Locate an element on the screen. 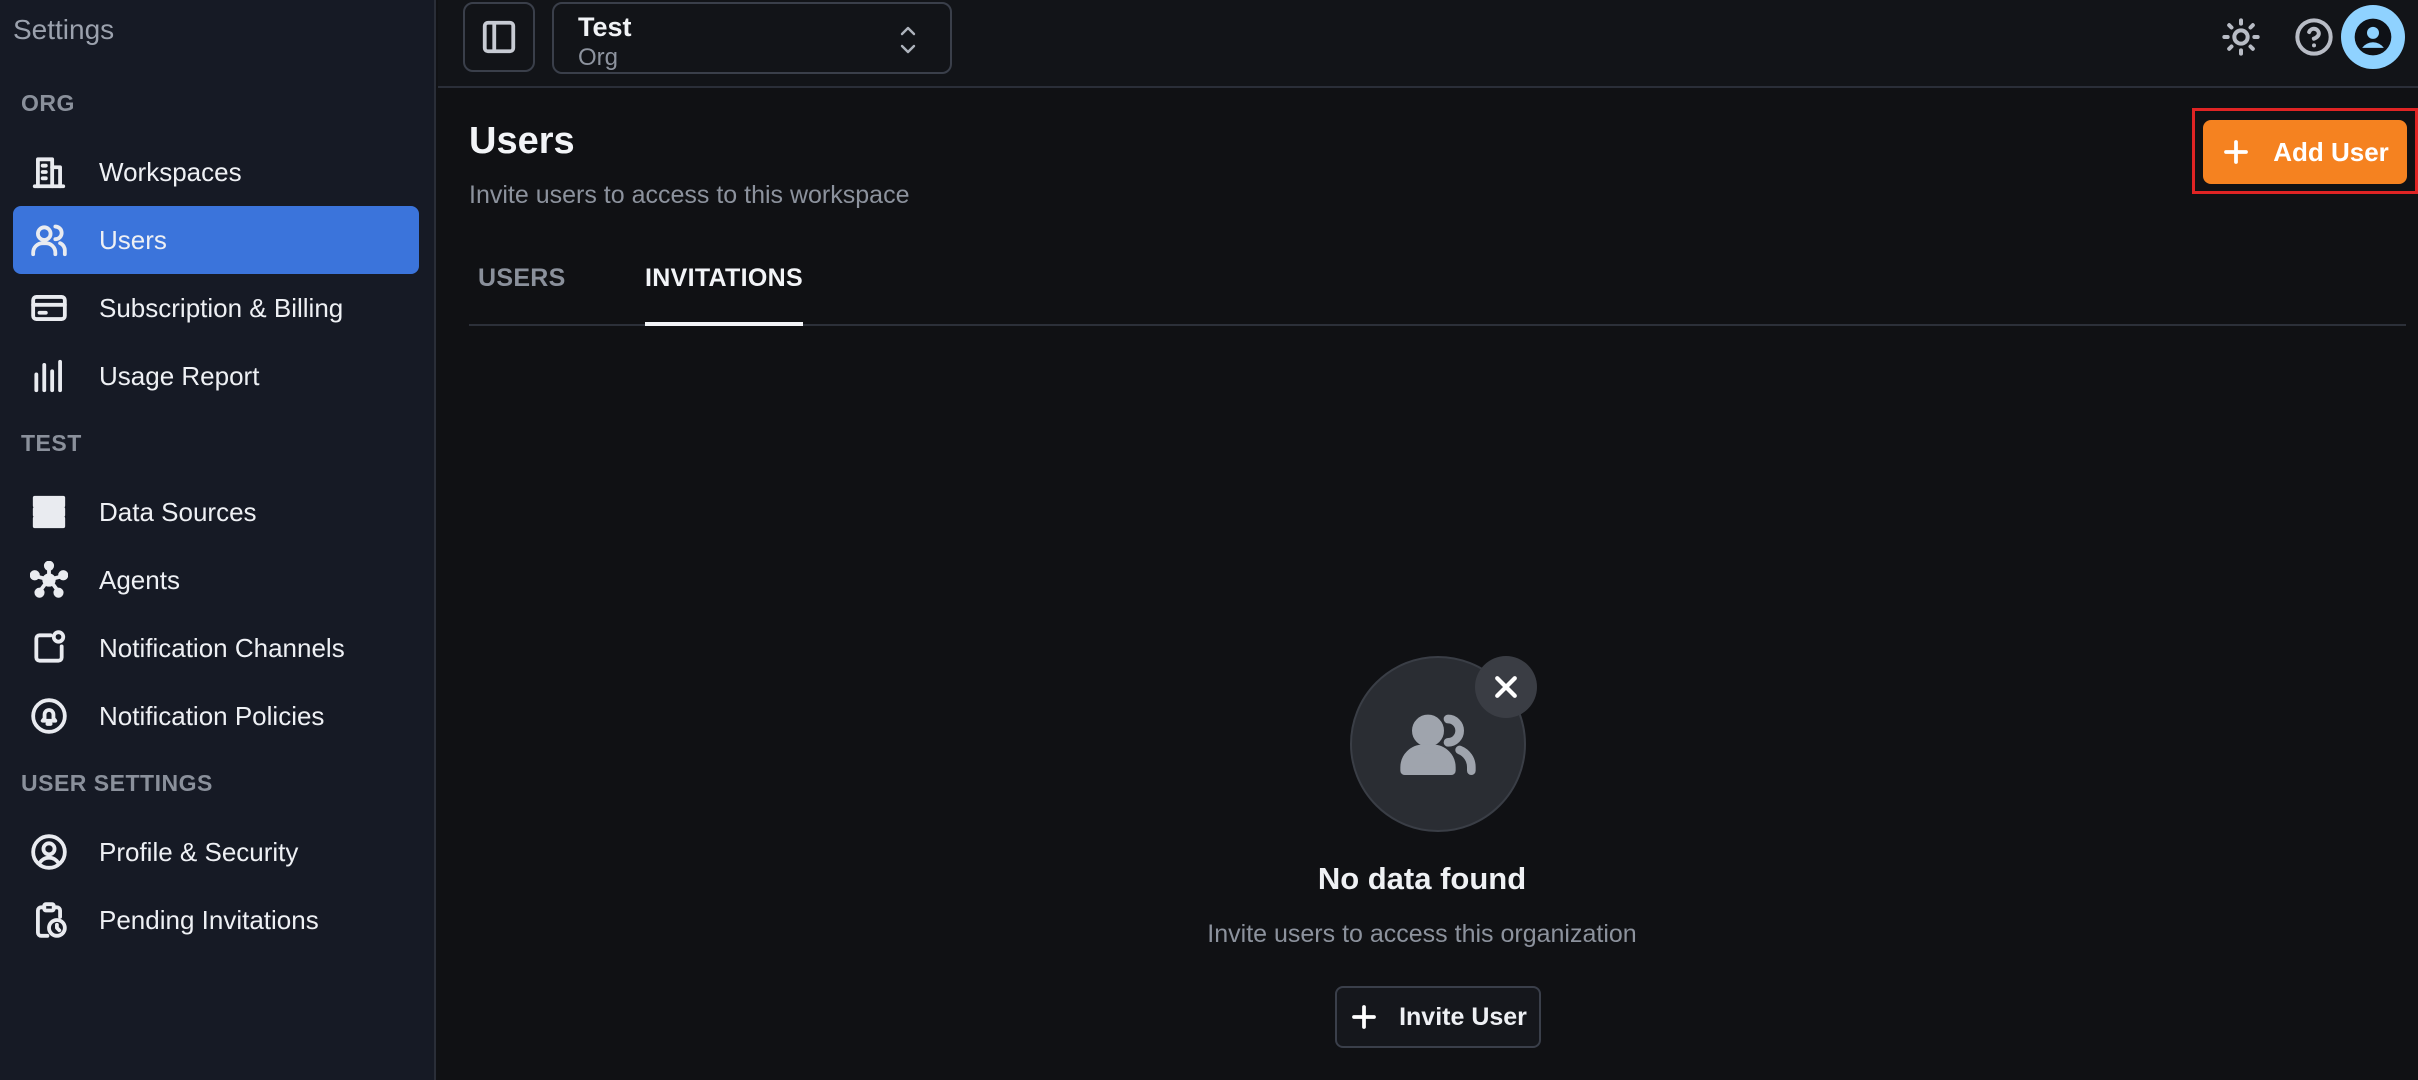 This screenshot has height=1080, width=2418. sidebar-item-pending-invitations: Pending Invitations is located at coordinates (216, 920).